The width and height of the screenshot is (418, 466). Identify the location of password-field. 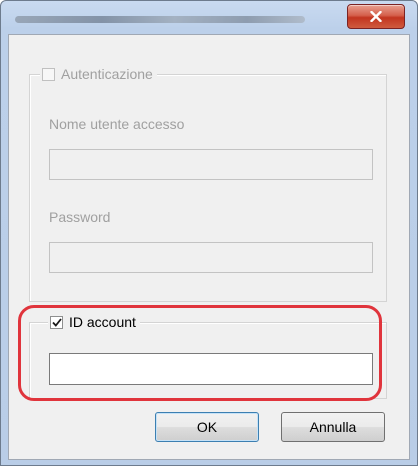
(211, 257).